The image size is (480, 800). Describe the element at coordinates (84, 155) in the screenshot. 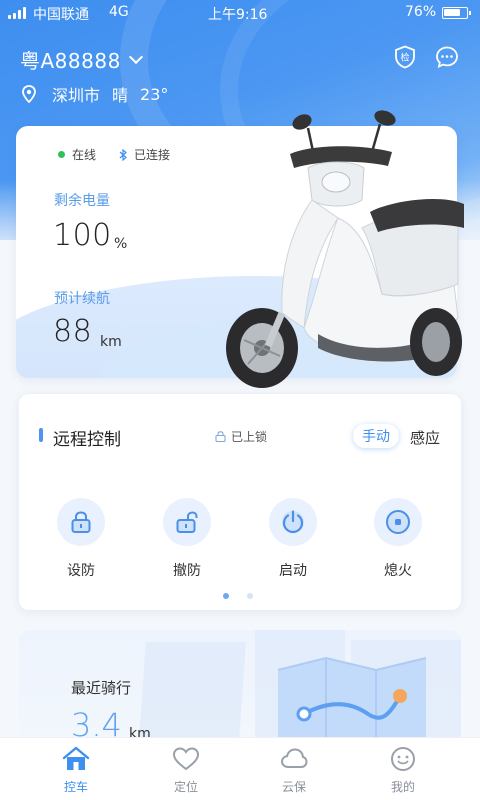

I see `online-status: 在线` at that location.